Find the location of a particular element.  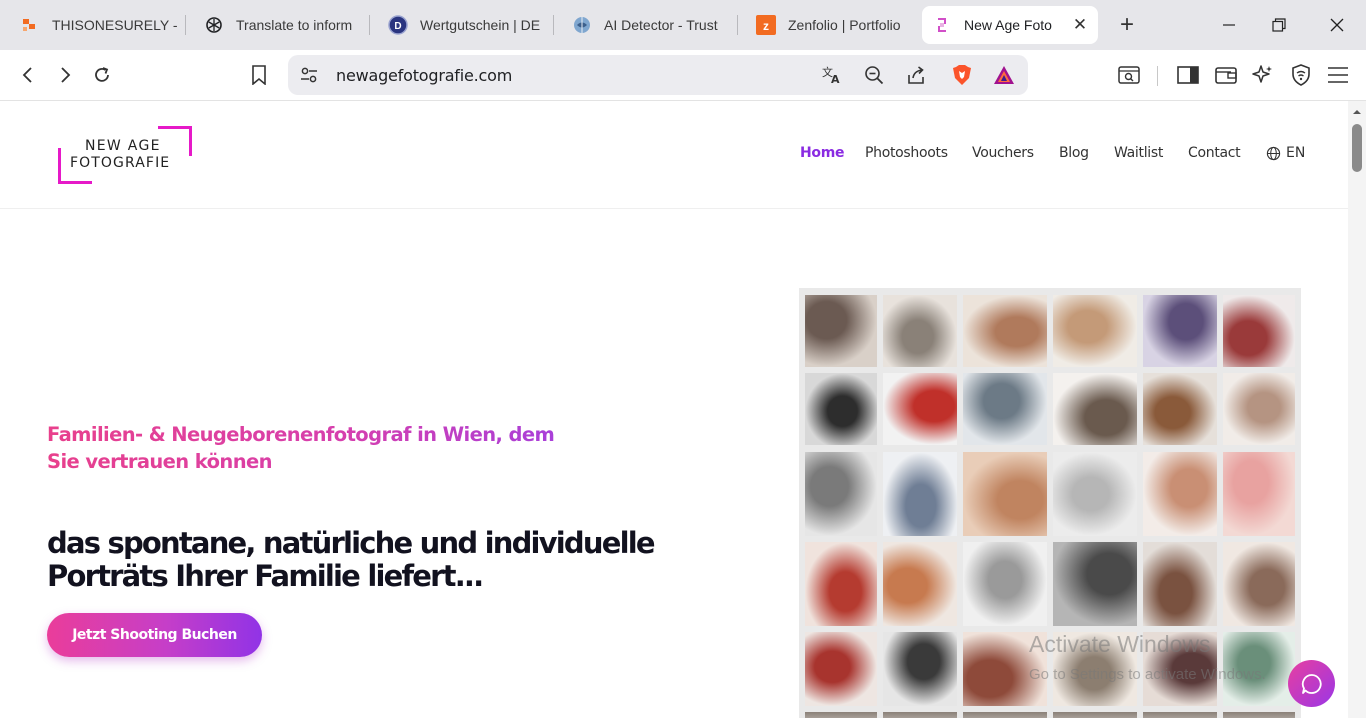

brave-shields-icon is located at coordinates (962, 75).